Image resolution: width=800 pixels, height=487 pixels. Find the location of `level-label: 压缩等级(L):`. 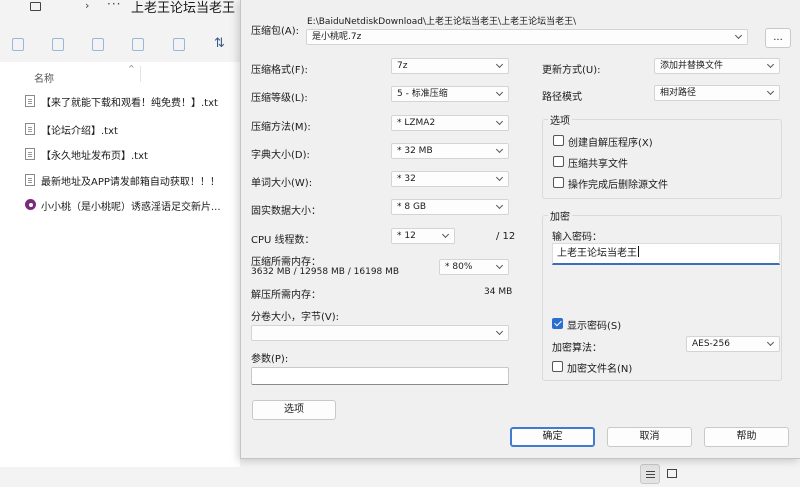

level-label: 压缩等级(L): is located at coordinates (279, 98).